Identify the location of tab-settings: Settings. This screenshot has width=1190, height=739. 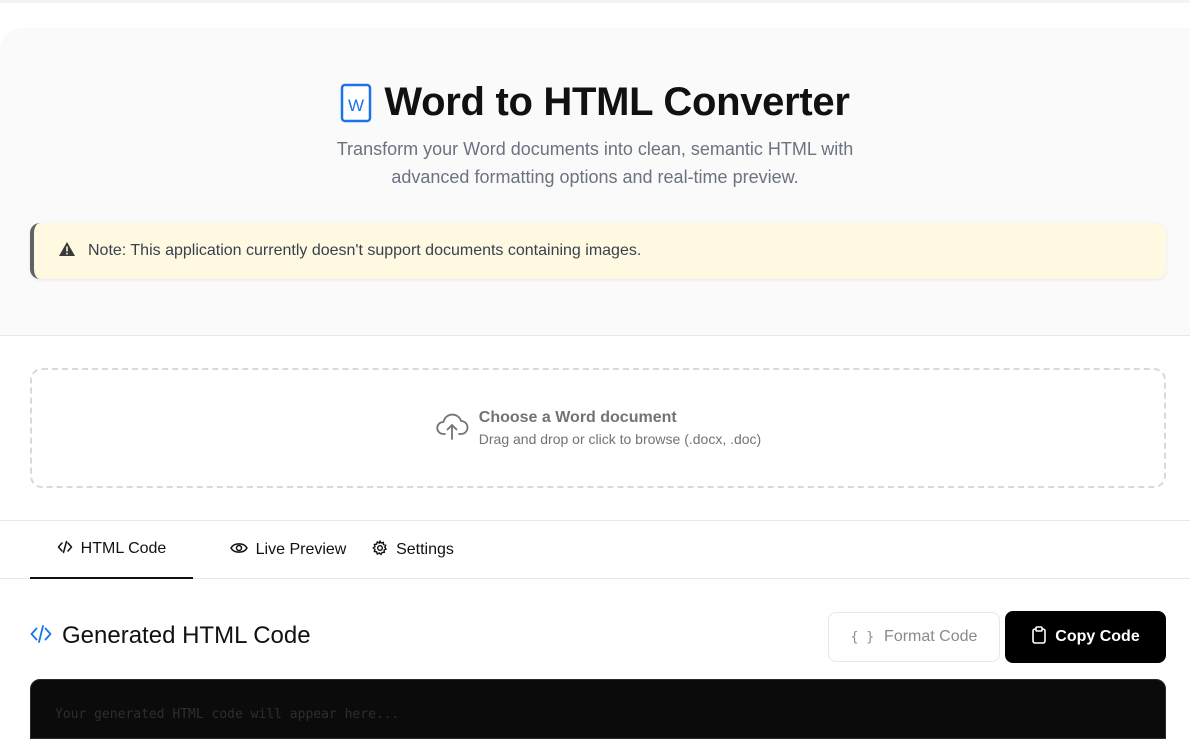
(413, 550).